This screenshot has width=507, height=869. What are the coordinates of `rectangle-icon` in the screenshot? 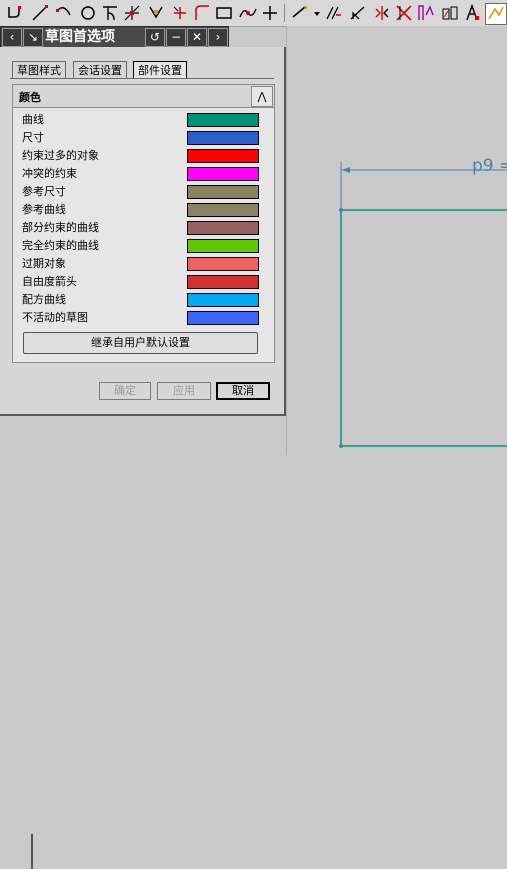 It's located at (156, 13).